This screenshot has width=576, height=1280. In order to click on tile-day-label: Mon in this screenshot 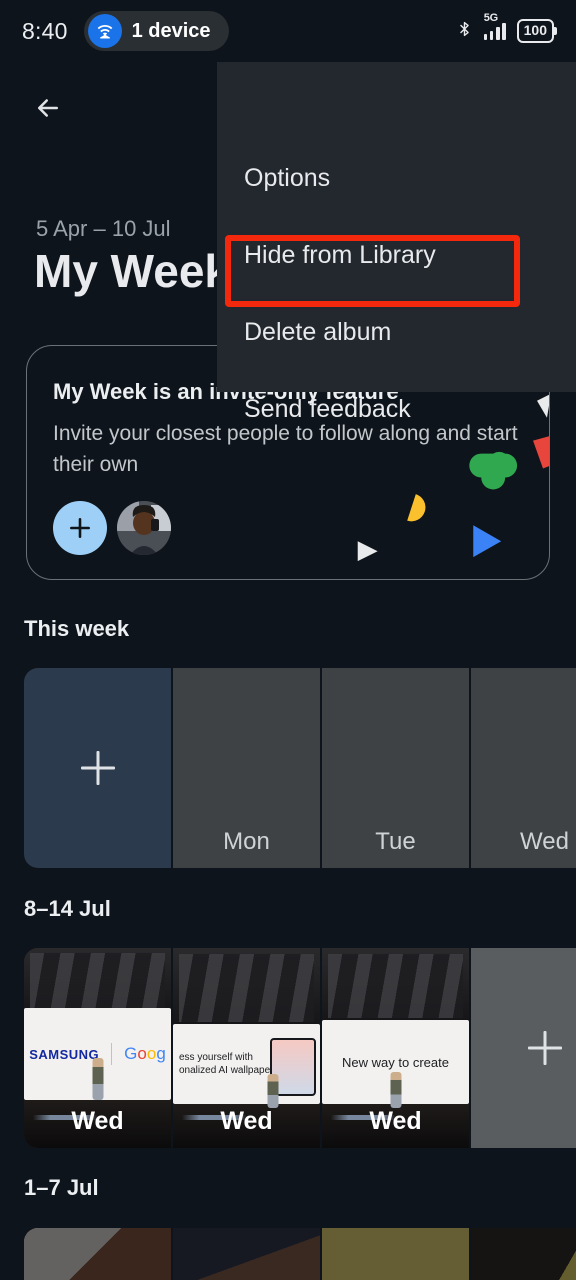, I will do `click(246, 841)`.